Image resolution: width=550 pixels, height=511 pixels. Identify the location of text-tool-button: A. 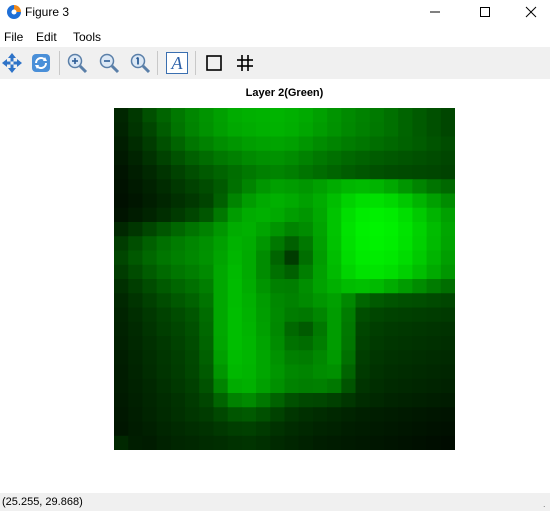
(177, 63).